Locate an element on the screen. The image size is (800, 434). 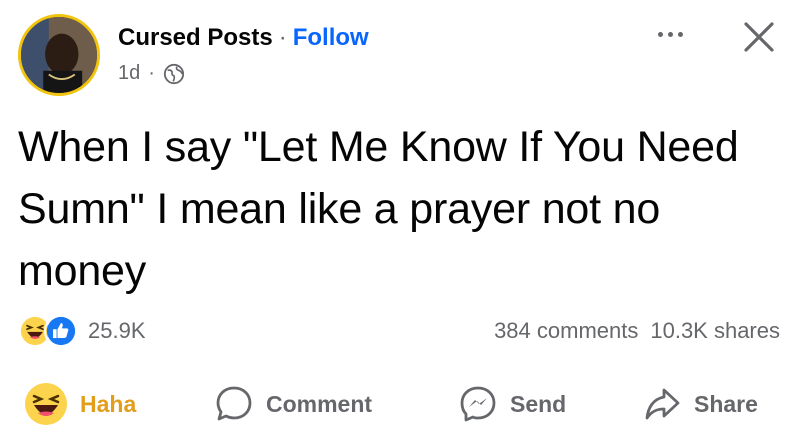
share-label: Share is located at coordinates (726, 403).